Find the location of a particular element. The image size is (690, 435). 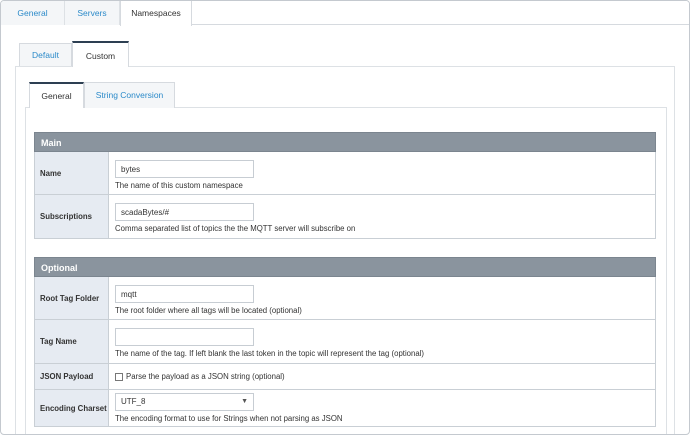

tag-name-label: Tag Name is located at coordinates (72, 341).